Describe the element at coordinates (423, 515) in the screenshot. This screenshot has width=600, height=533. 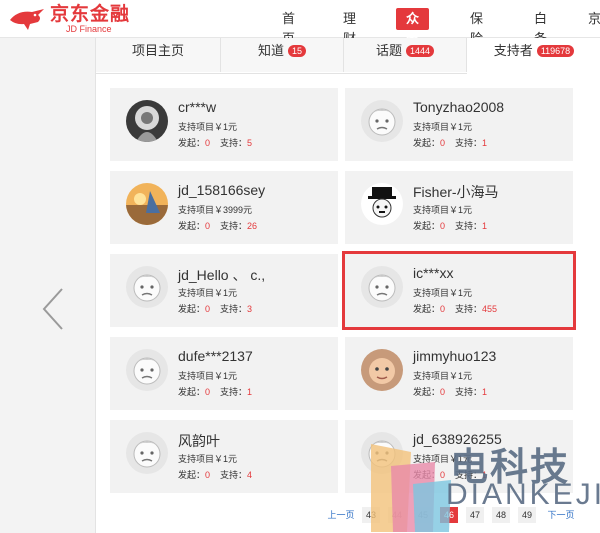
I see `page-link: 45` at that location.